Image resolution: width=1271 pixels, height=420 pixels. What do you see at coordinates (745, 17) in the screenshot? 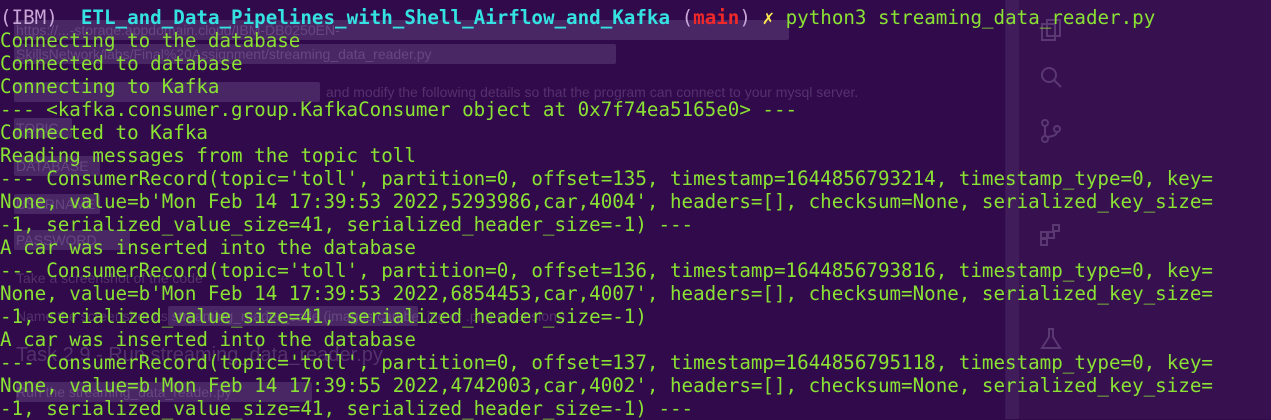
I see `prompt-paren-close: )` at bounding box center [745, 17].